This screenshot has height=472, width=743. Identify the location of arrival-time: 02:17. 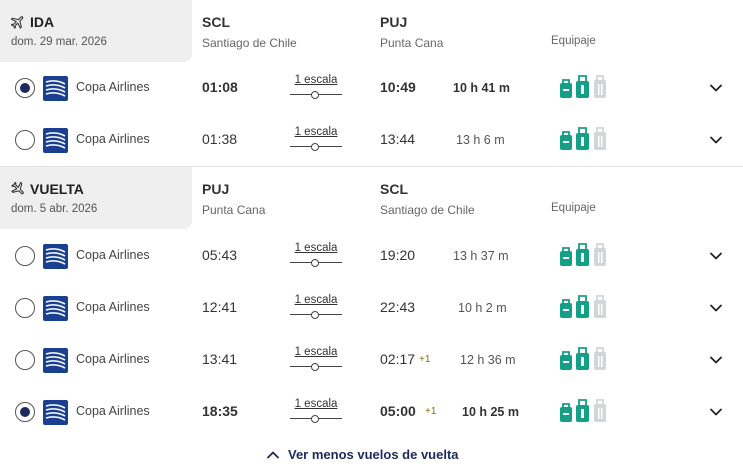
(398, 359).